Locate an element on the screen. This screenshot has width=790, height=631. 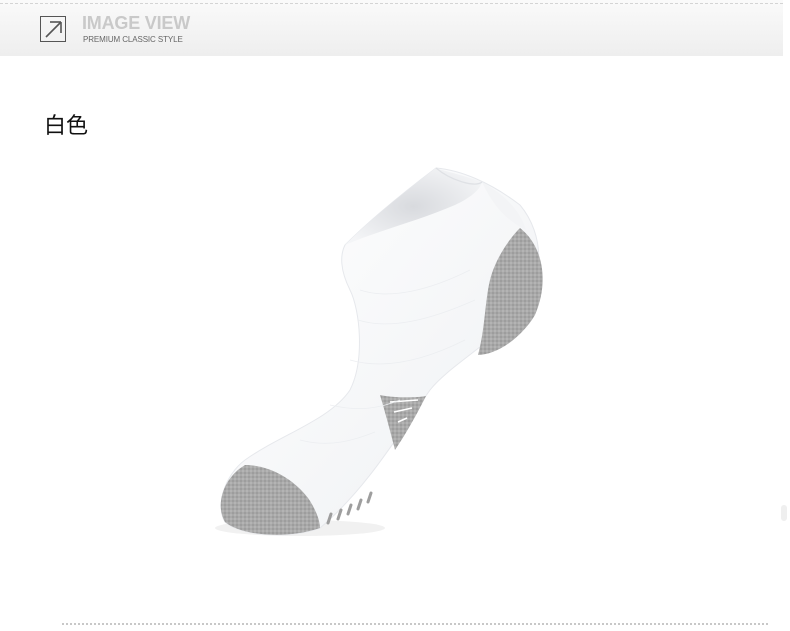
footer-divider is located at coordinates (415, 624).